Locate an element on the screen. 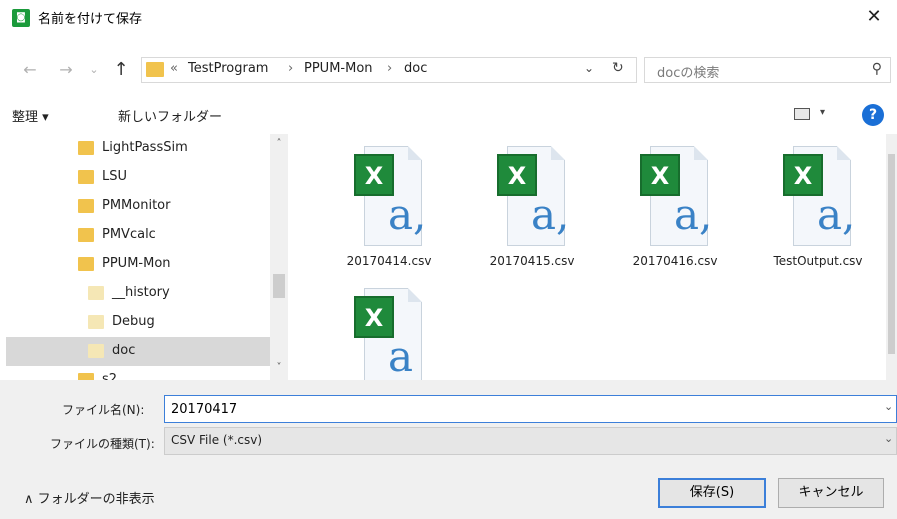 This screenshot has height=519, width=897. refresh-icon: ↻ is located at coordinates (618, 68).